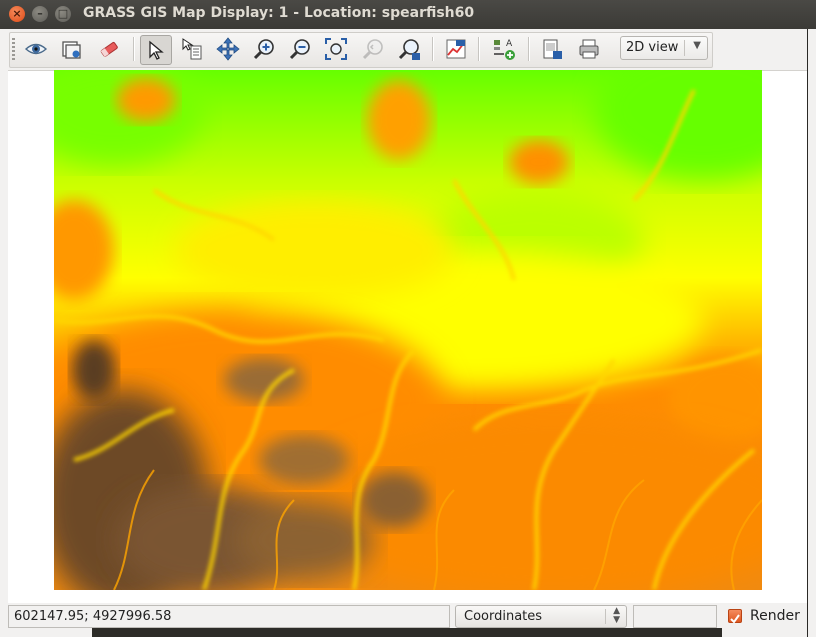  I want to click on erase-icon, so click(109, 49).